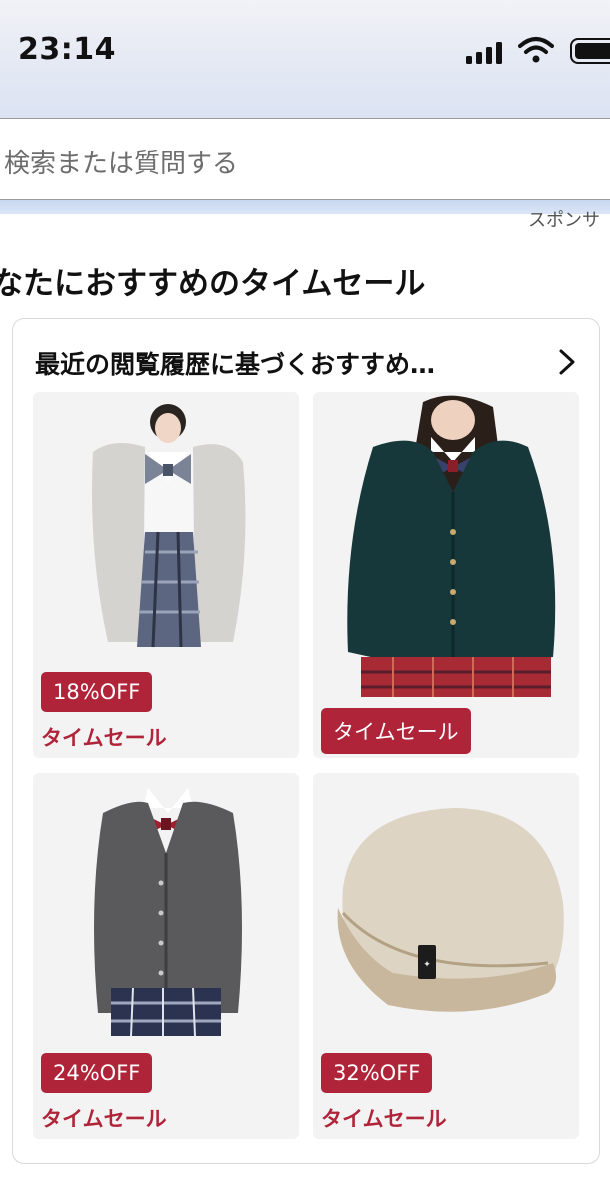 This screenshot has height=1200, width=610. Describe the element at coordinates (396, 731) in the screenshot. I see `deal-badge: タイムセール` at that location.